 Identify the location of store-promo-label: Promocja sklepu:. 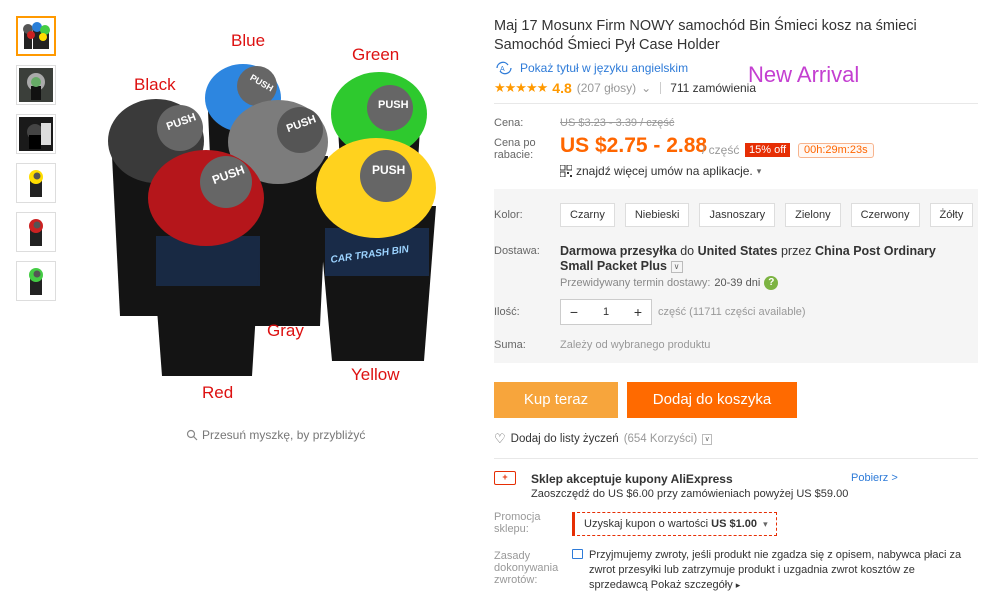
(517, 523).